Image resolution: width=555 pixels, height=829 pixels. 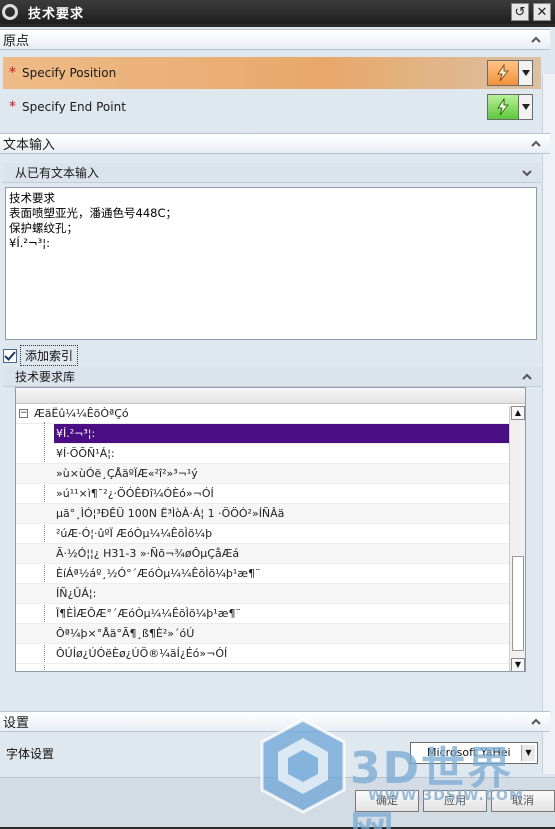 I want to click on section-settings-header: 设置, so click(x=275, y=721).